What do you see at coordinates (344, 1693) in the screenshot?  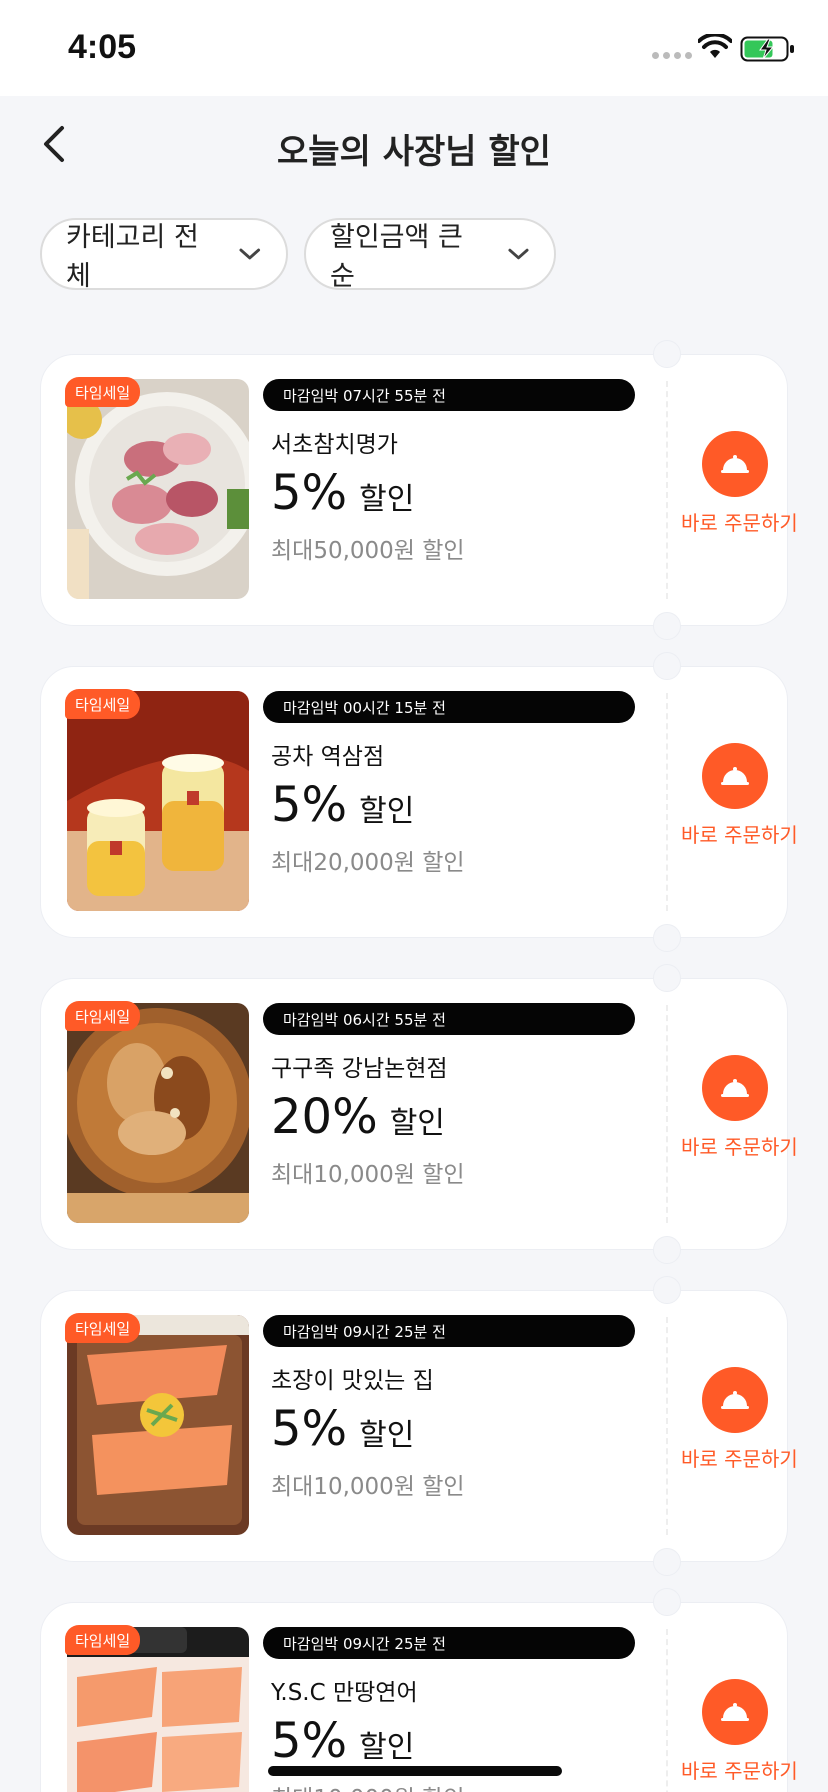 I see `store-name: Y.S.C 만땅연어` at bounding box center [344, 1693].